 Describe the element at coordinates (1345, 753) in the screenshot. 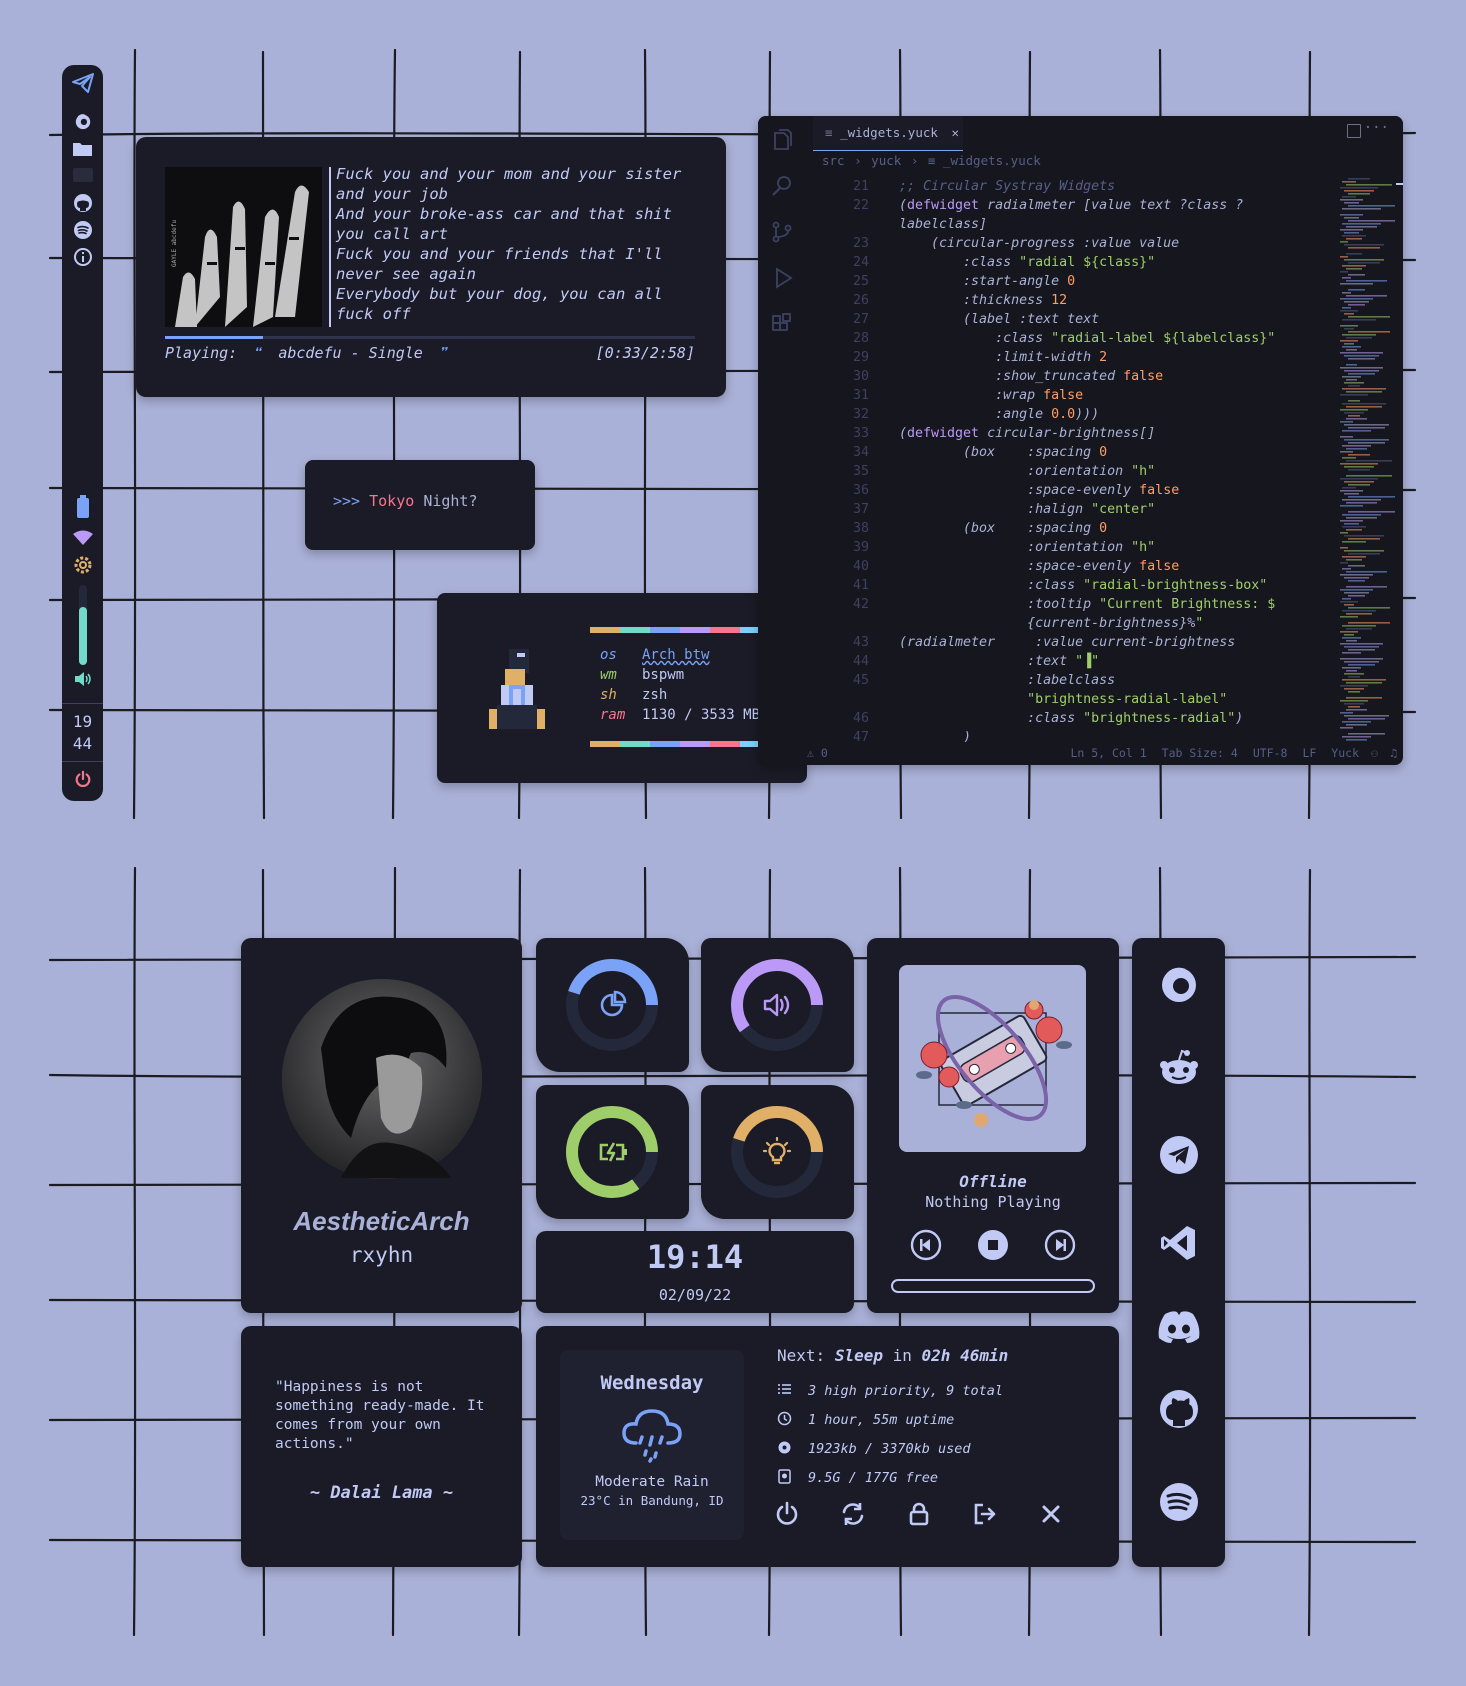

I see `status-item: Yuck` at that location.